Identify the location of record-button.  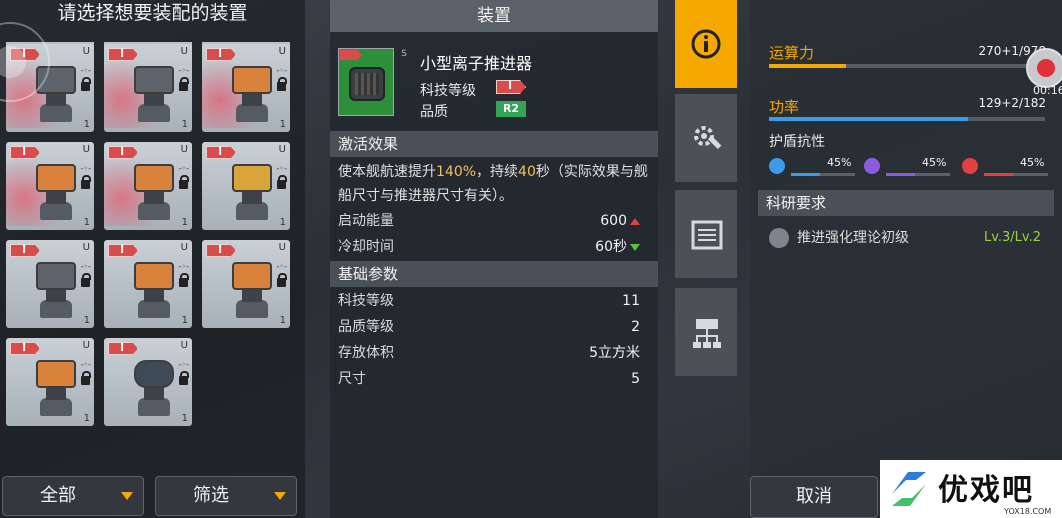
(1044, 68).